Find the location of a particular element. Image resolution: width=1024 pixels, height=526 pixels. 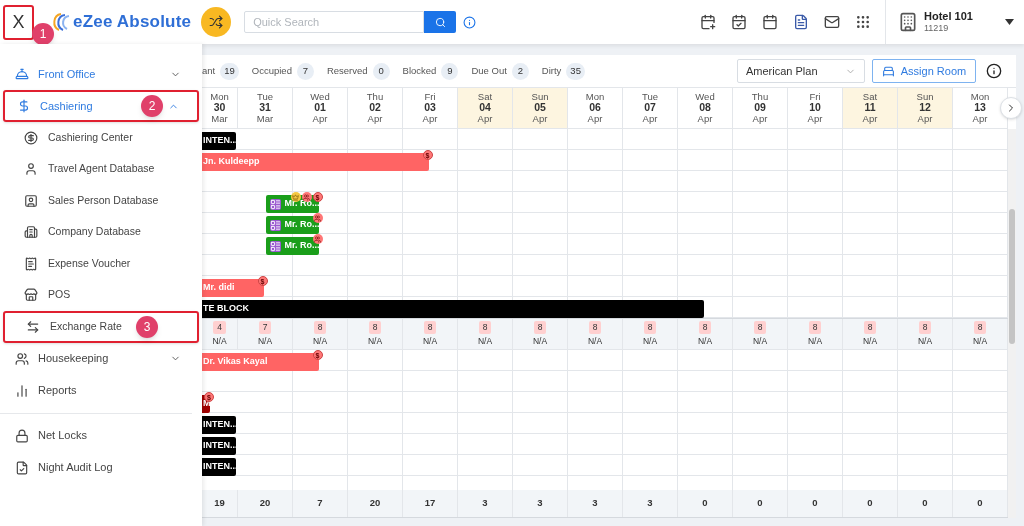

booking-bar: TE BLOCK is located at coordinates (453, 309).